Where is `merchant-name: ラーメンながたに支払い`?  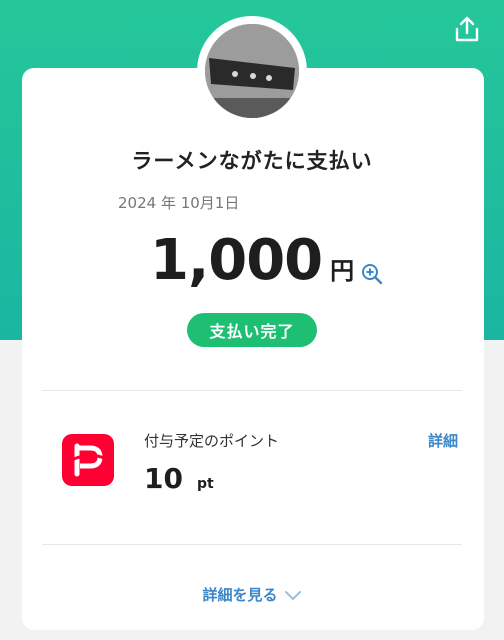
merchant-name: ラーメンながたに支払い is located at coordinates (252, 161).